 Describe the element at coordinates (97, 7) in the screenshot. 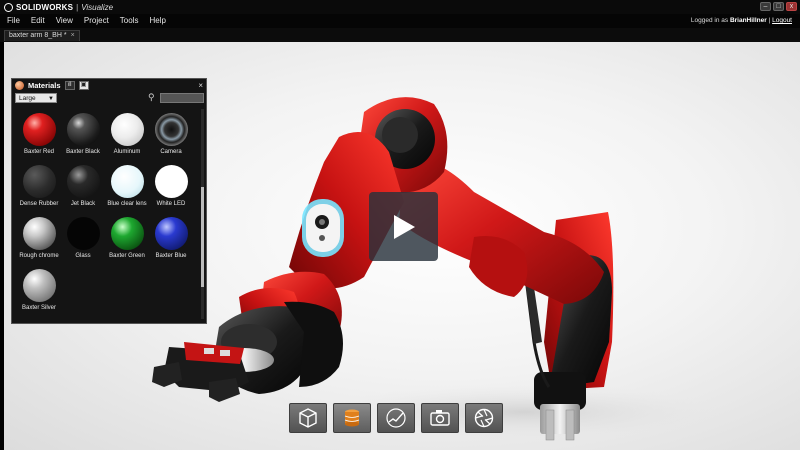

I see `product-name: Visualize` at that location.